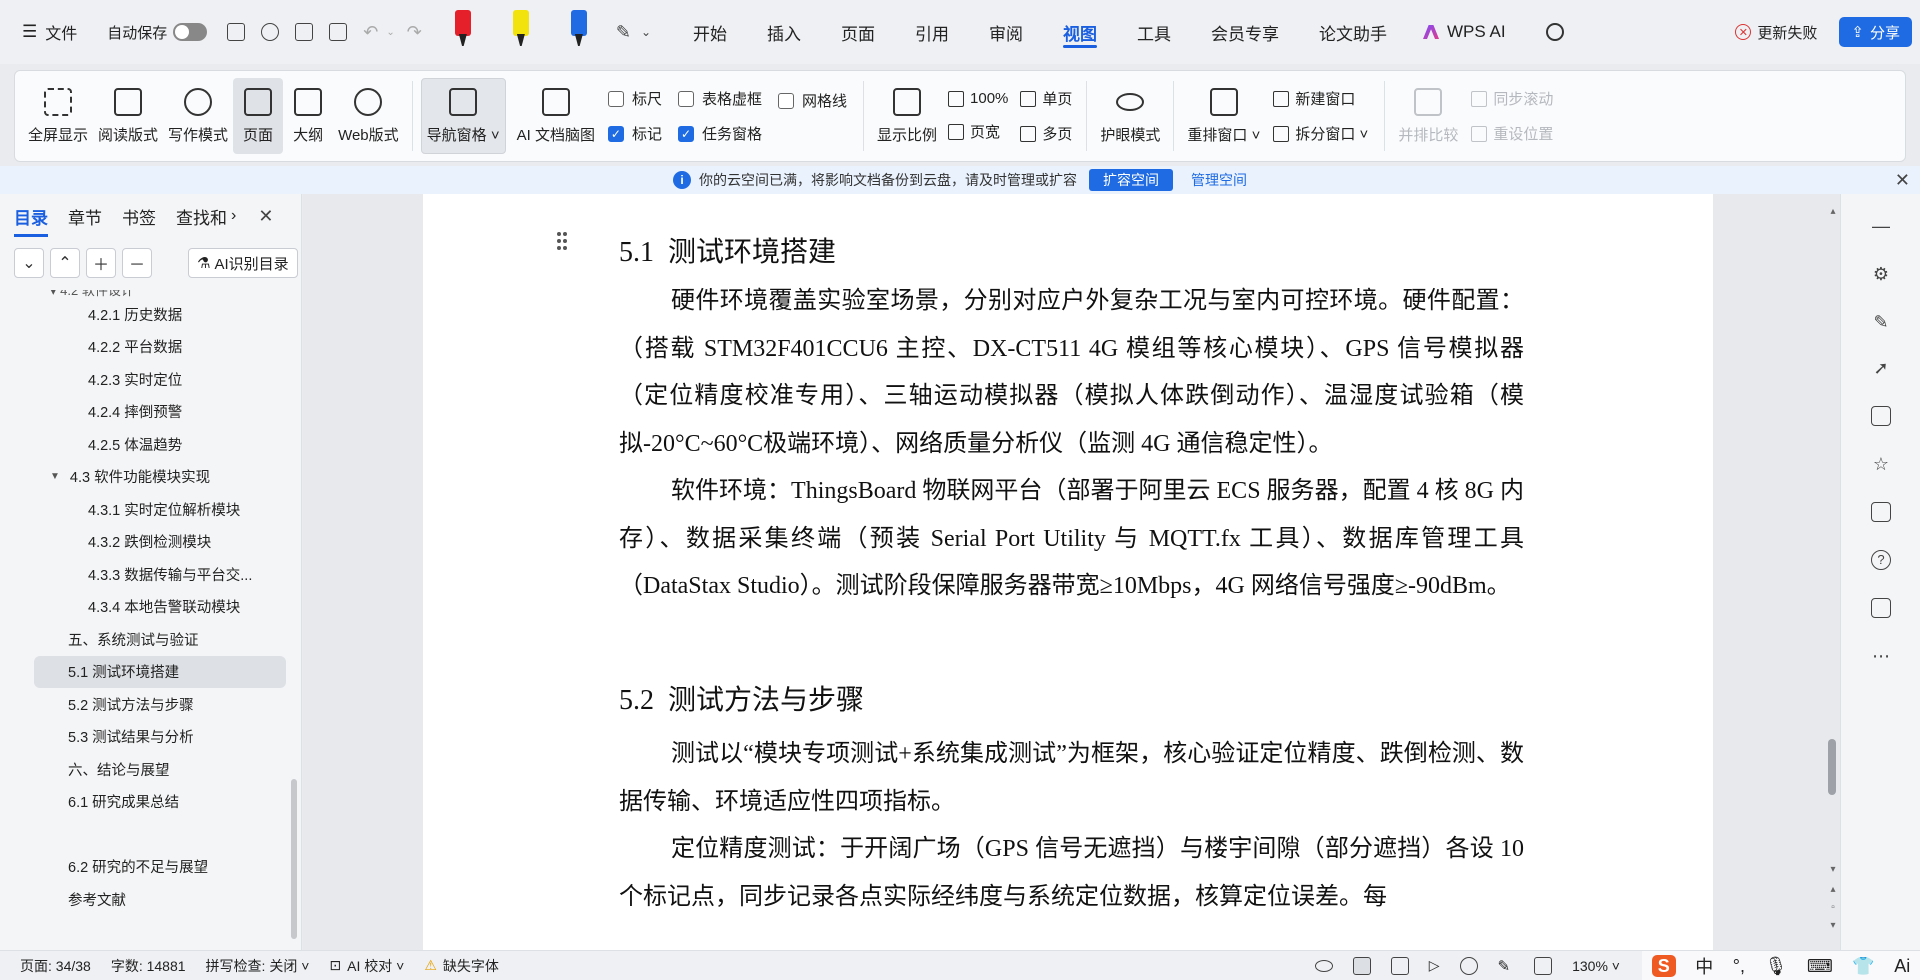 This screenshot has height=980, width=1920. What do you see at coordinates (1833, 925) in the screenshot?
I see `page-next-icon: ▾` at bounding box center [1833, 925].